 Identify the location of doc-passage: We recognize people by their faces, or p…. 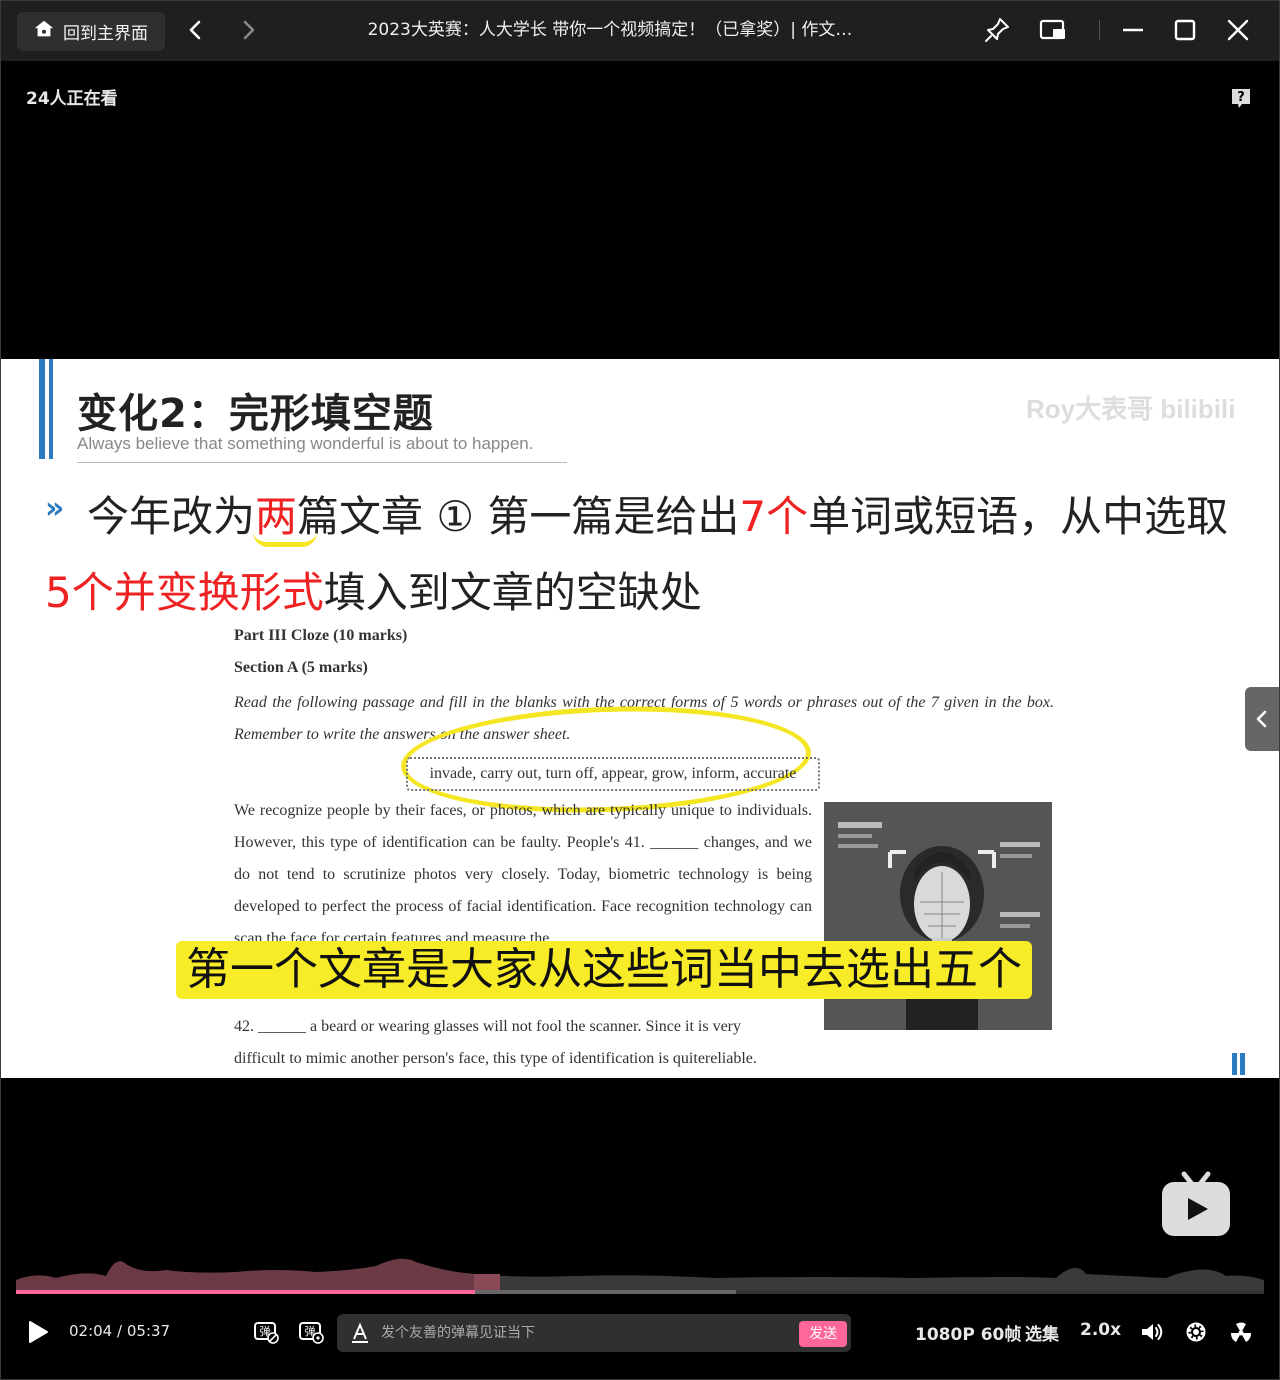
(523, 935).